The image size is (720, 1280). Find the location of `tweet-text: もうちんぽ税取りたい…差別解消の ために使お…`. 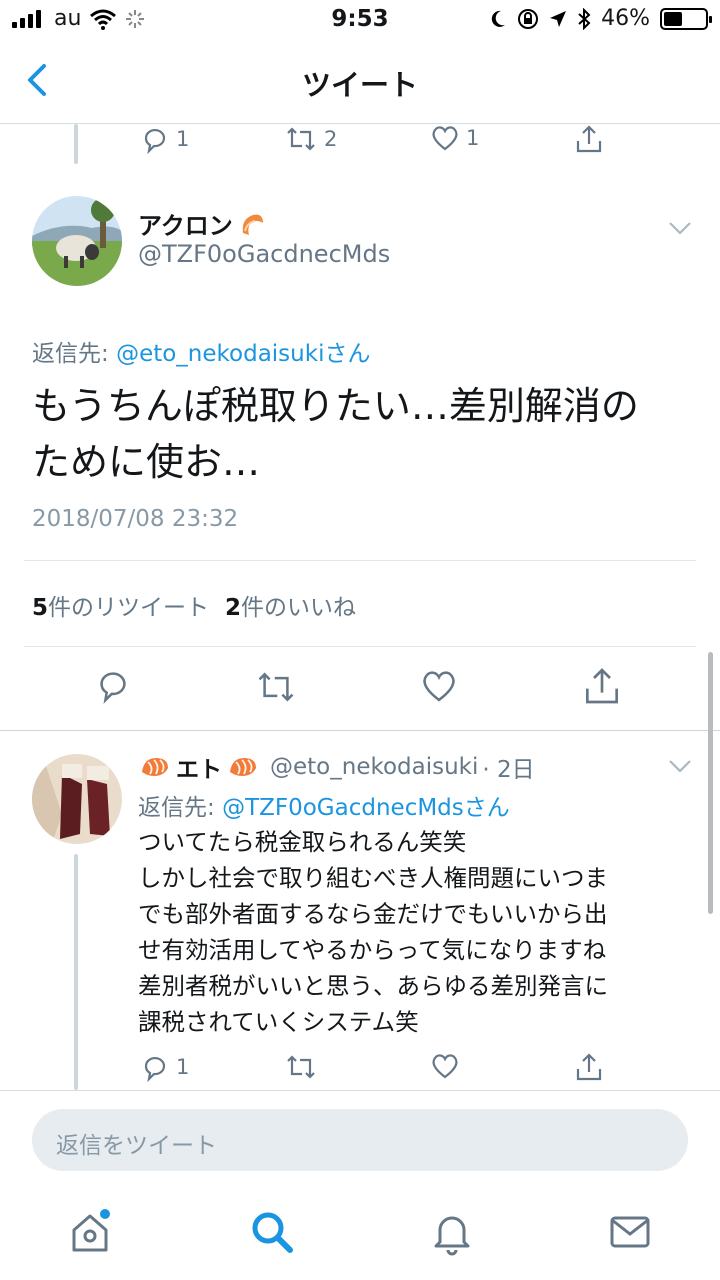

tweet-text: もうちんぽ税取りたい…差別解消の ために使お… is located at coordinates (335, 434).